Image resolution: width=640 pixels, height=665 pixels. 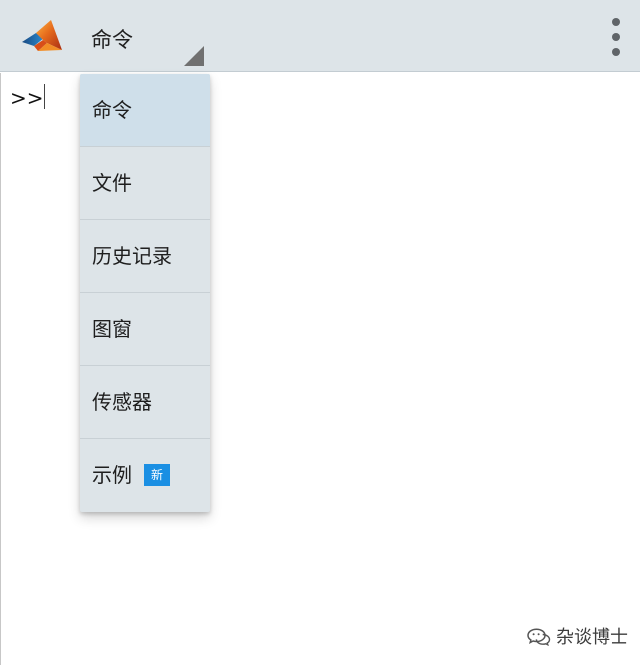 What do you see at coordinates (194, 56) in the screenshot?
I see `dropdown-caret-icon` at bounding box center [194, 56].